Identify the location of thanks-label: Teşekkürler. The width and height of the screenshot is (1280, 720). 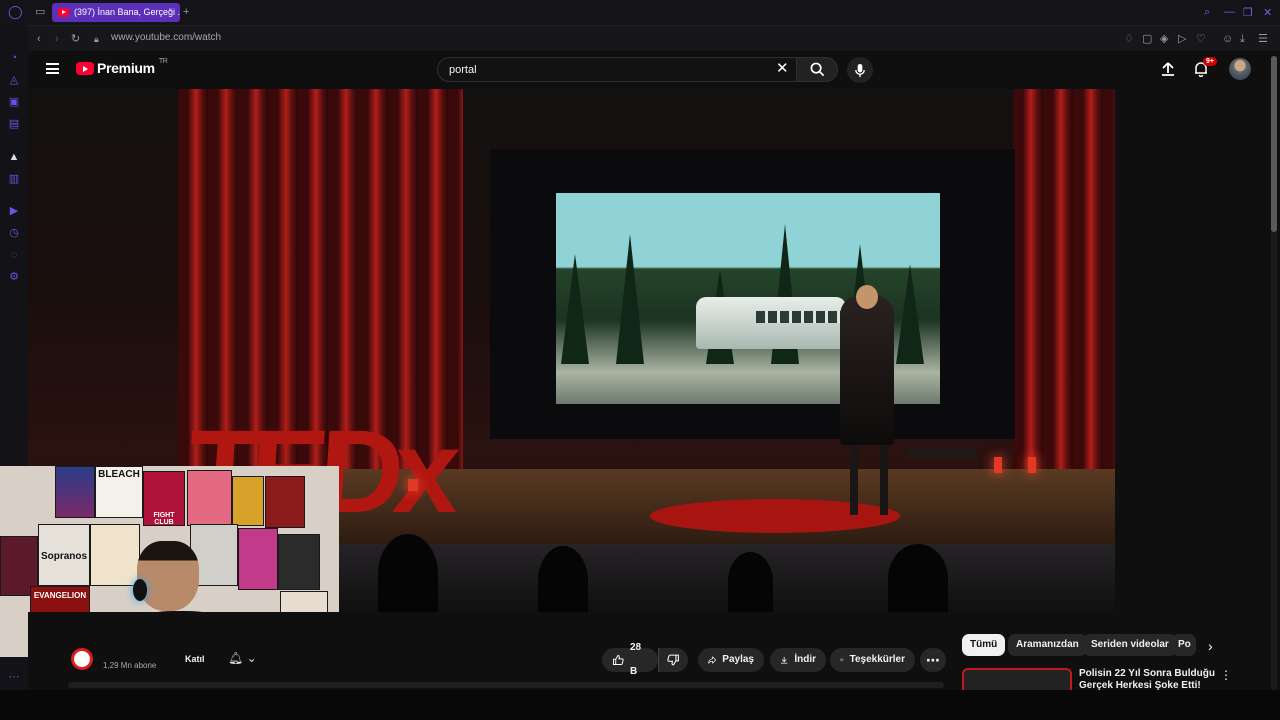
(877, 659).